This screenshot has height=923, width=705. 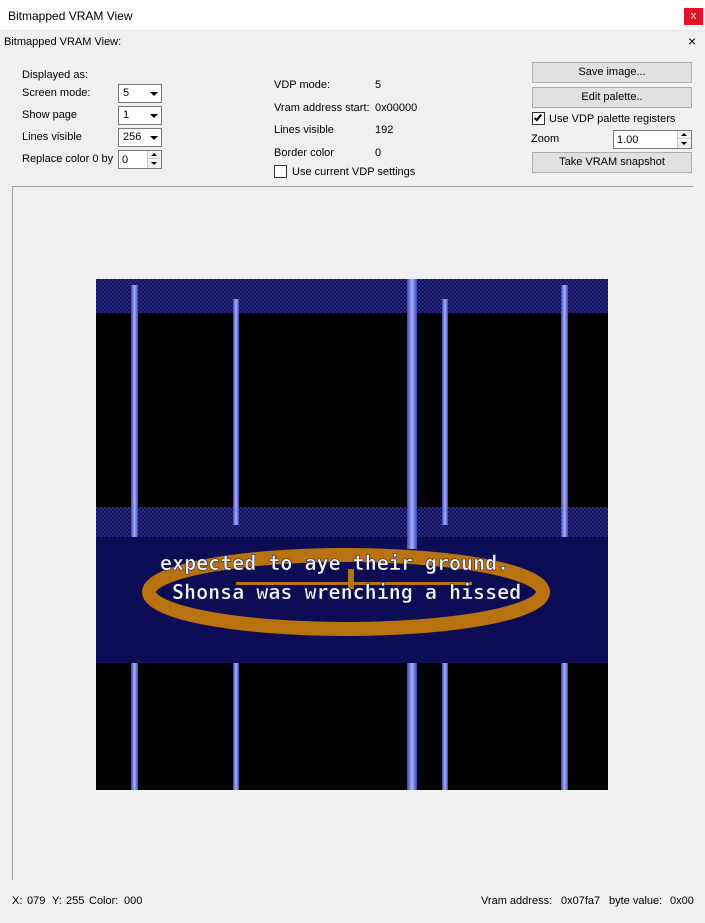 I want to click on lines-visible-info-label: Lines visible, so click(x=304, y=130).